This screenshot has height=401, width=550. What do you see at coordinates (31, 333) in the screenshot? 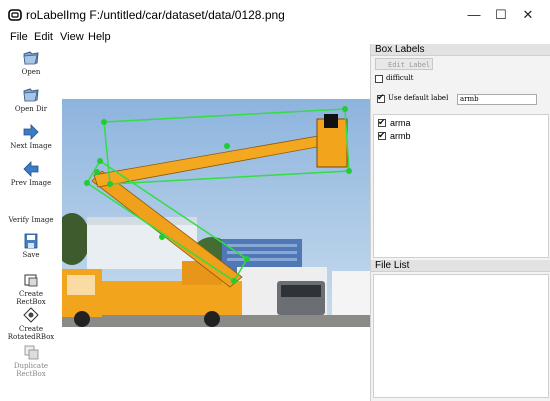
I see `create-rotated-box-label: Create RotatedRBox` at bounding box center [31, 333].